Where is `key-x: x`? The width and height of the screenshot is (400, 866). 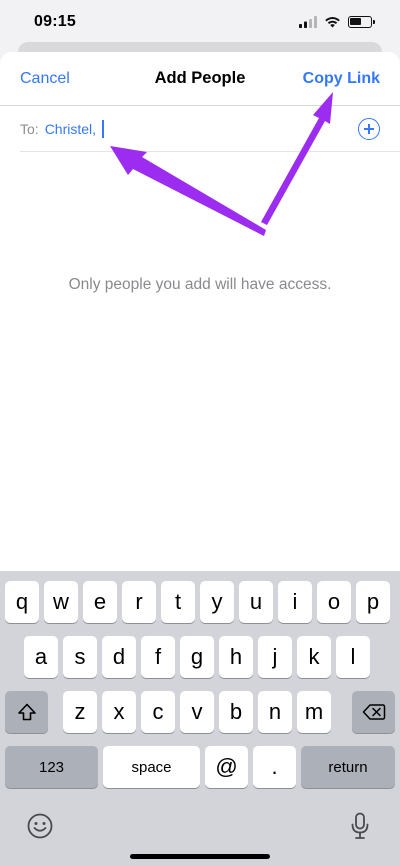 key-x: x is located at coordinates (119, 712).